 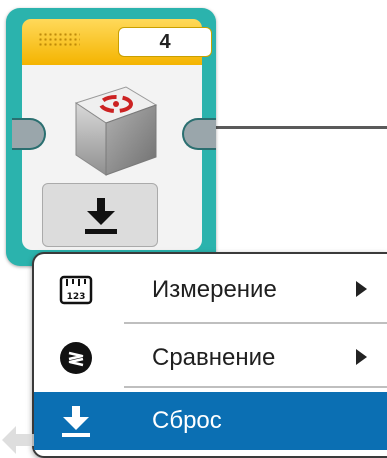 What do you see at coordinates (214, 357) in the screenshot?
I see `menu-item-label: Сравнение` at bounding box center [214, 357].